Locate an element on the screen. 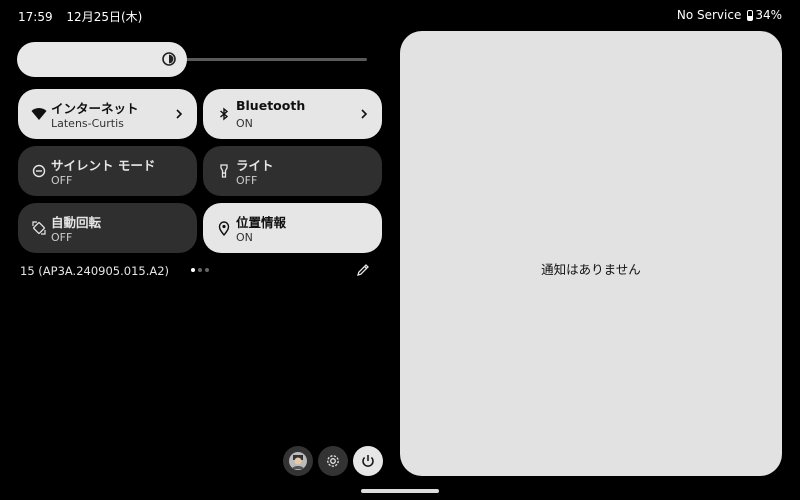 The image size is (800, 500). tile-do-not-disturb: サイレント モード OFF is located at coordinates (107, 171).